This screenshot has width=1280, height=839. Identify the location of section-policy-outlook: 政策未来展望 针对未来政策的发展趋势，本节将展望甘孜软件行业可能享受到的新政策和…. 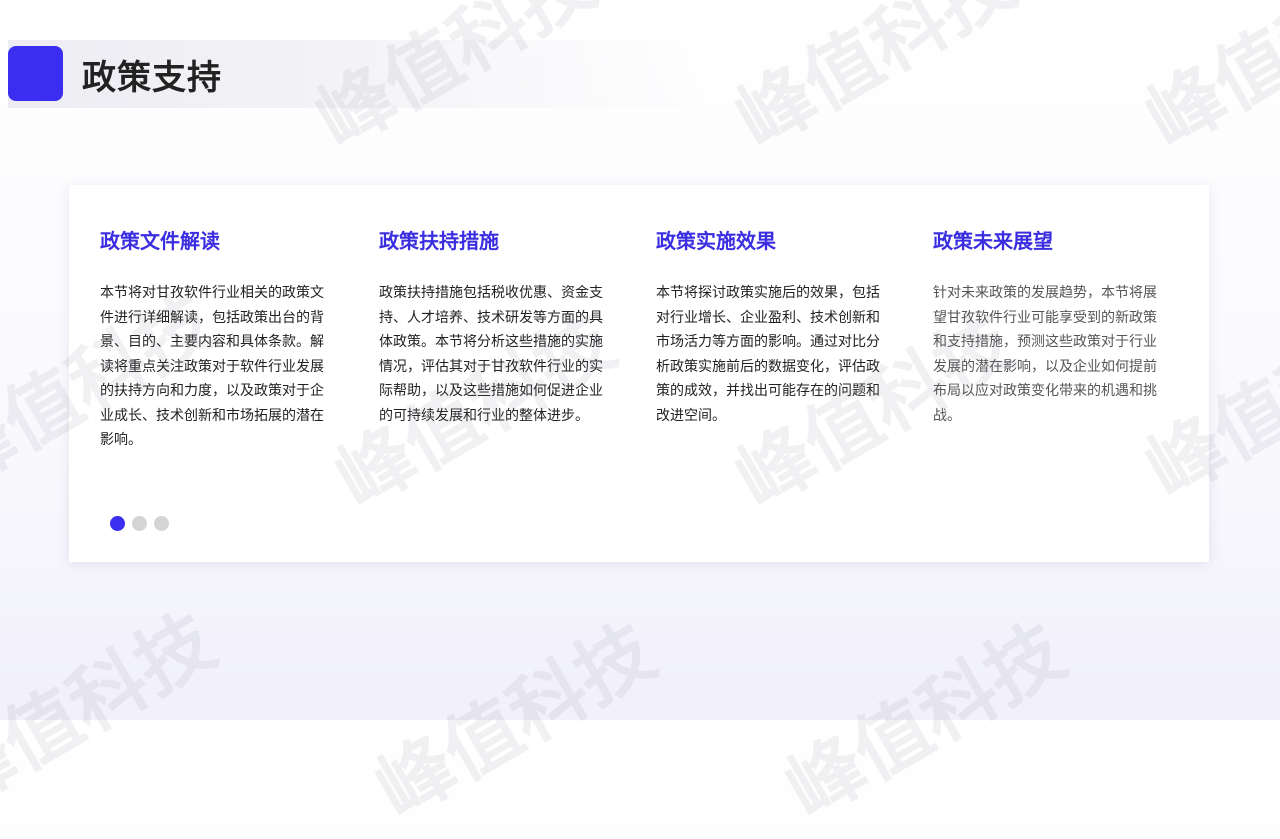
(1051, 328).